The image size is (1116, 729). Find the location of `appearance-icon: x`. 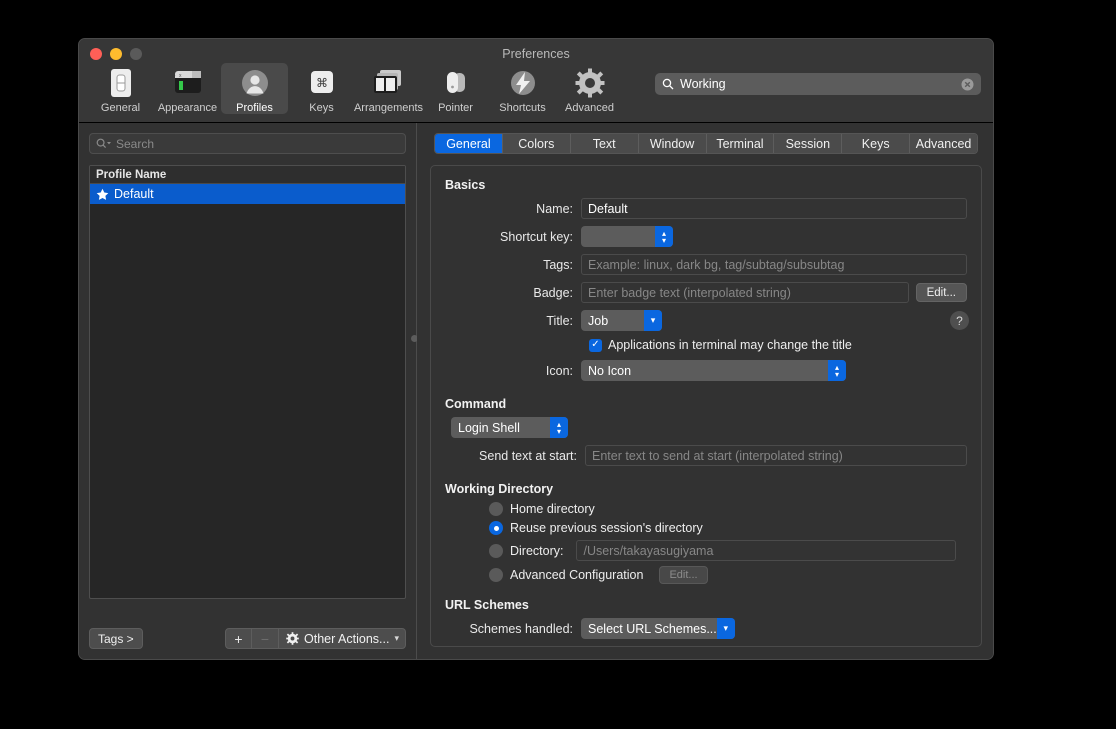

appearance-icon: x is located at coordinates (188, 83).